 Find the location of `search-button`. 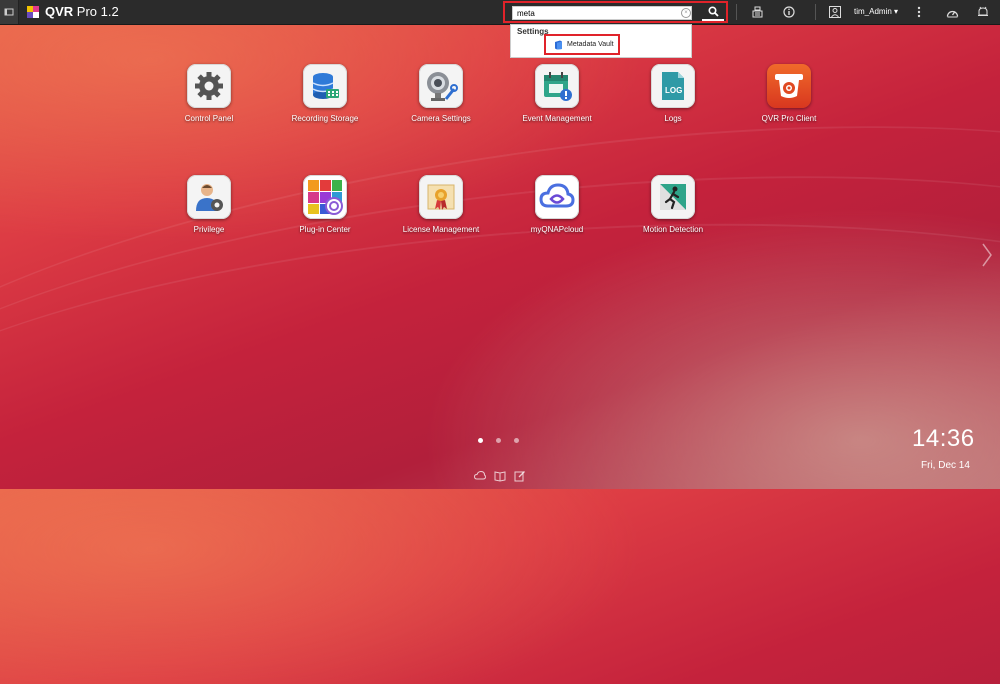

search-button is located at coordinates (713, 12).